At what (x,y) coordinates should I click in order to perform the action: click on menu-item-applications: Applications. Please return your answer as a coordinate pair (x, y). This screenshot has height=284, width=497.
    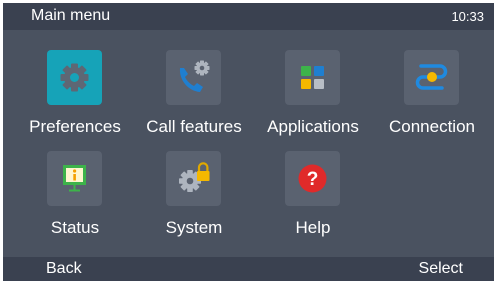
    Looking at the image, I should click on (313, 97).